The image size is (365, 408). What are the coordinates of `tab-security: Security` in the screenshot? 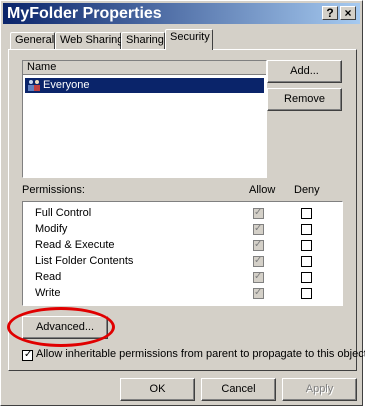 It's located at (189, 39).